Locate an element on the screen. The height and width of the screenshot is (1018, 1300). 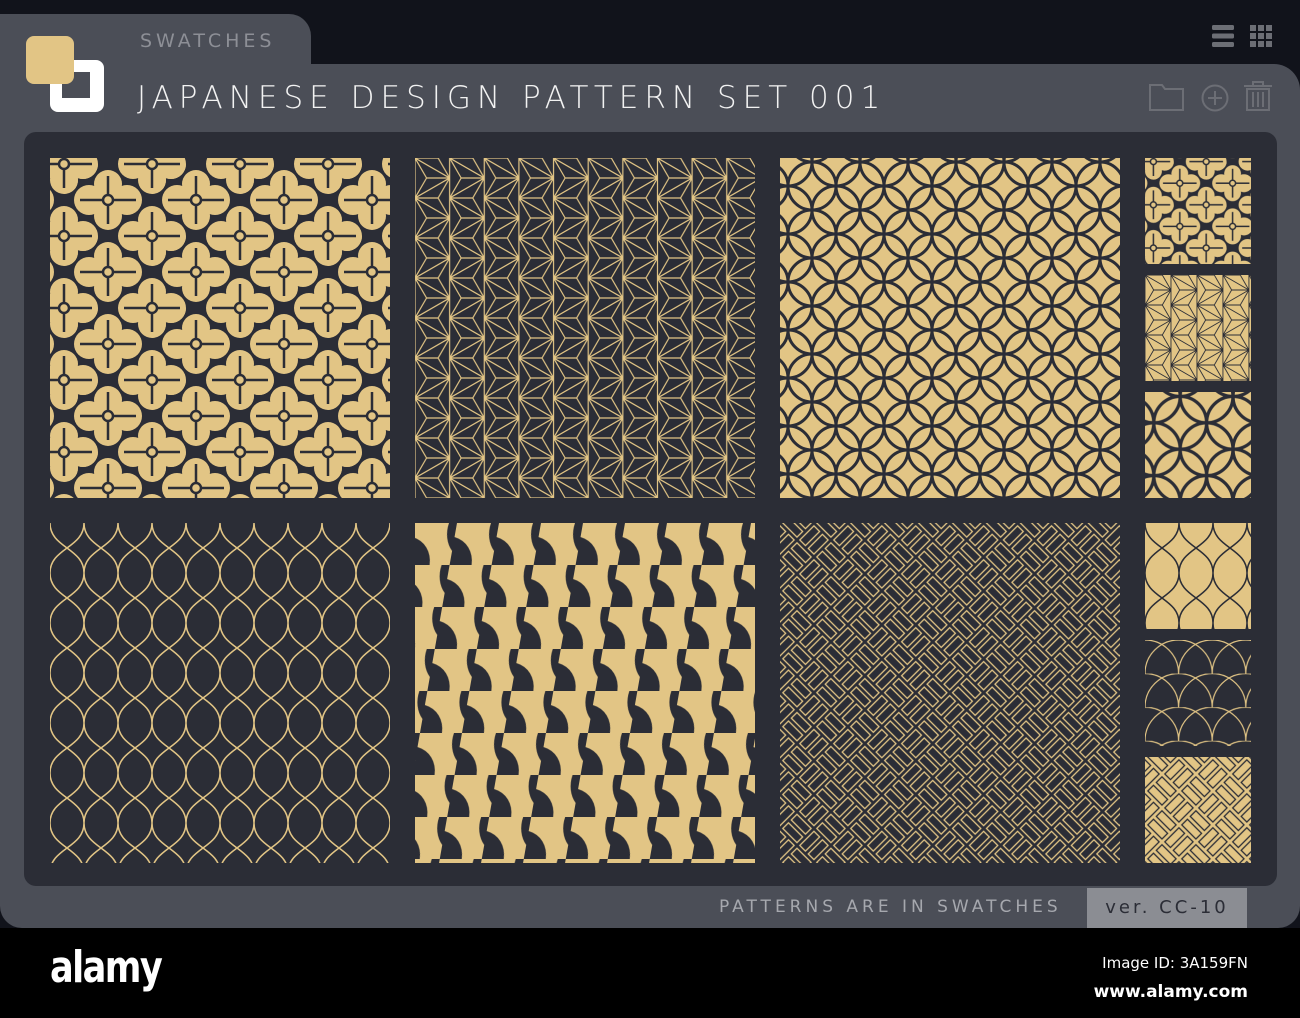
footer-note: PATTERNS ARE IN SWATCHES is located at coordinates (890, 907).